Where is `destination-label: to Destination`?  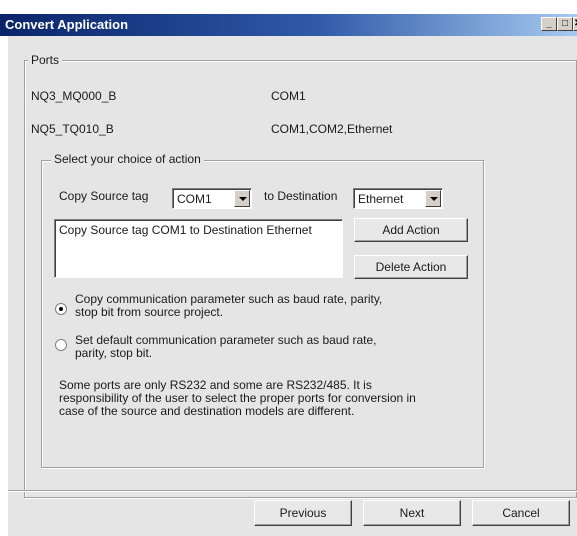
destination-label: to Destination is located at coordinates (301, 196).